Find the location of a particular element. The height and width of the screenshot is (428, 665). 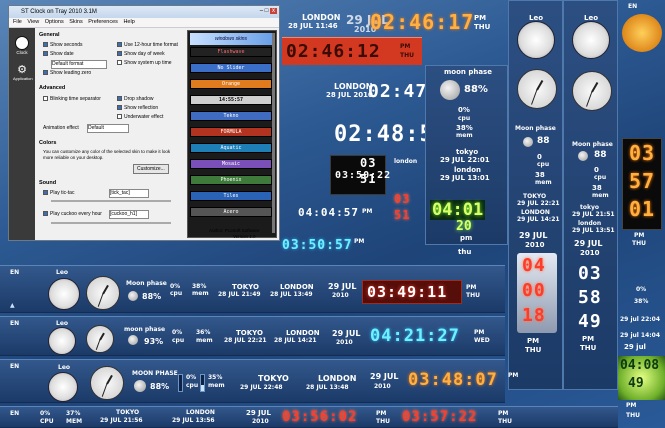

use-12hour-option: Use 12-hour time format is located at coordinates (147, 45).